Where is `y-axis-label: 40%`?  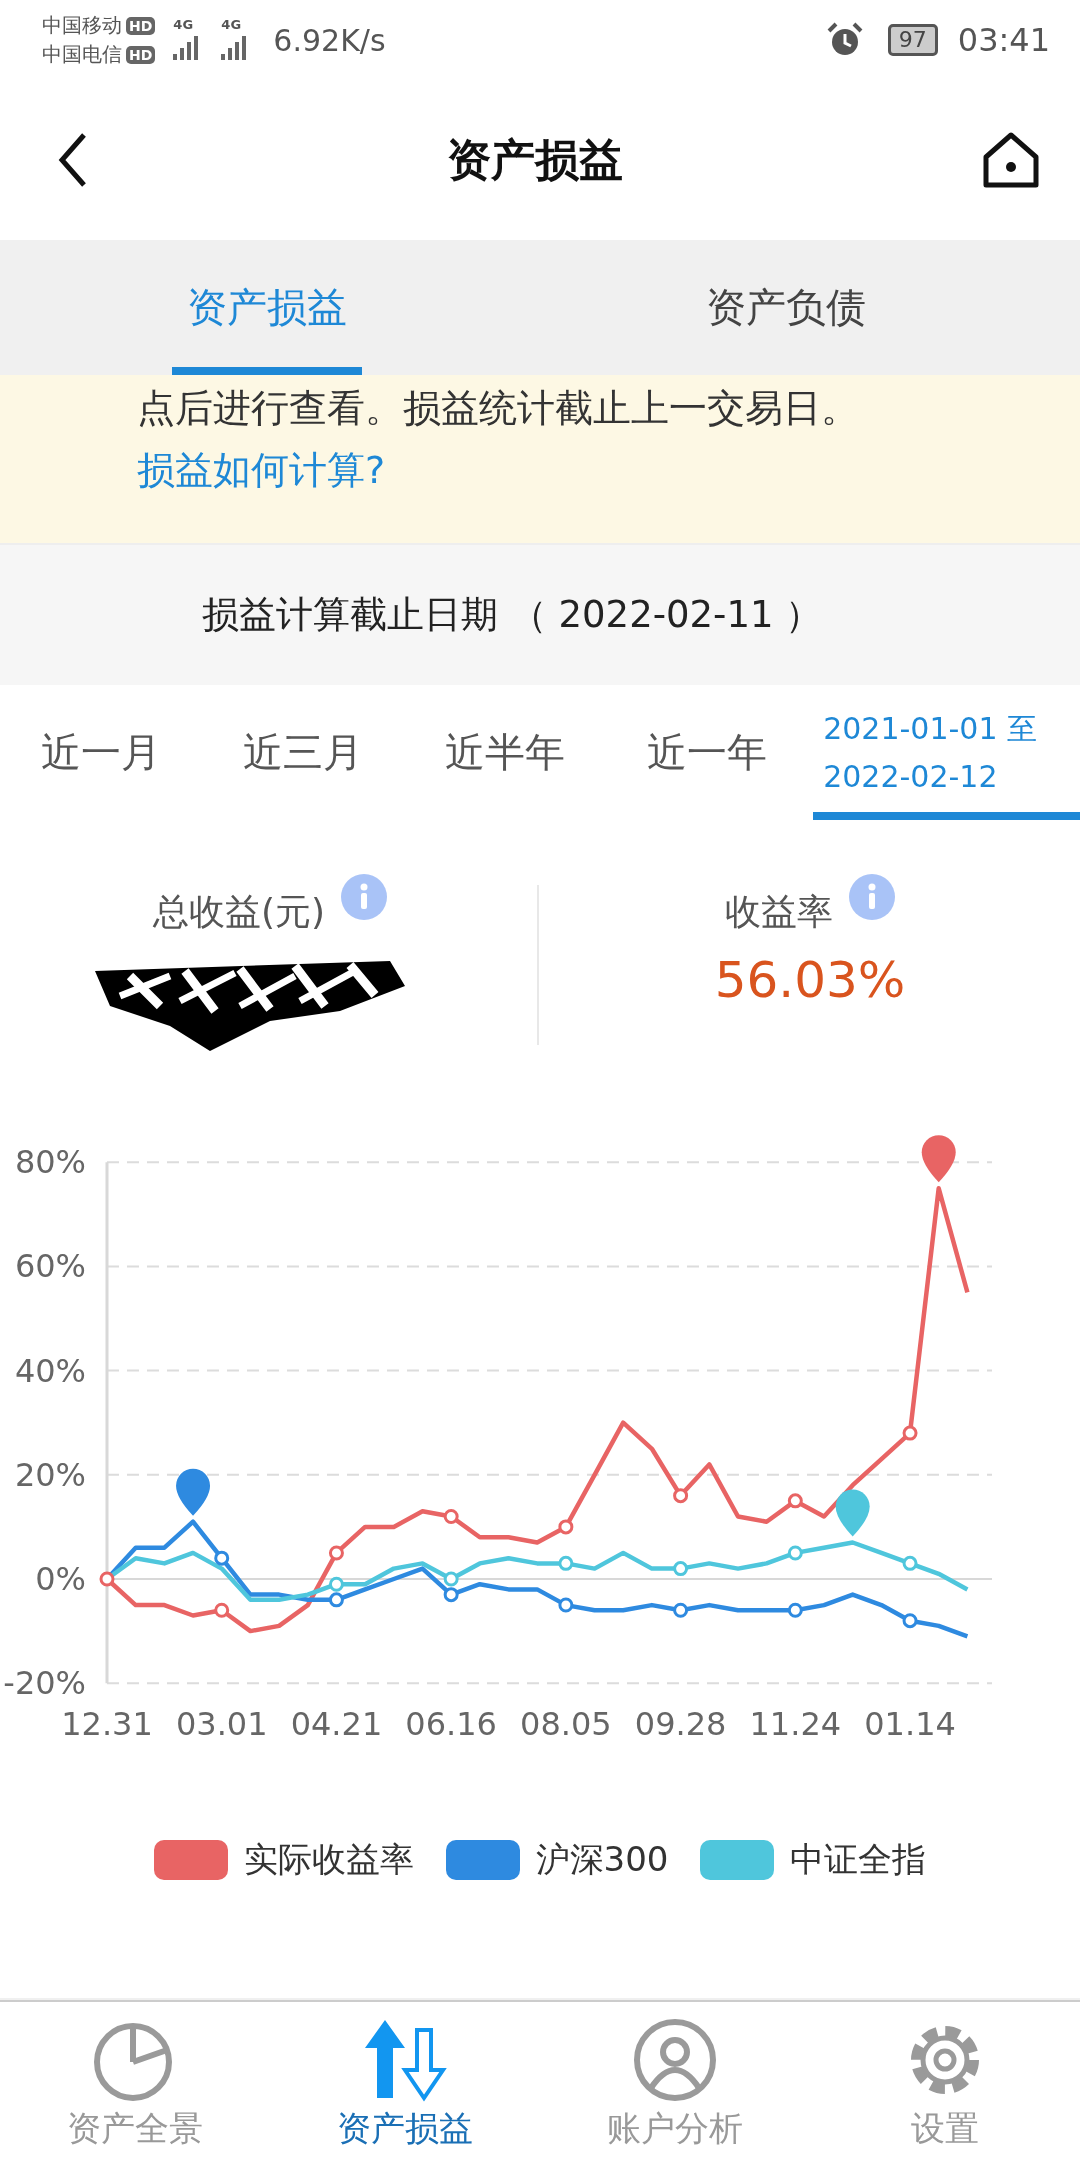 y-axis-label: 40% is located at coordinates (50, 1370).